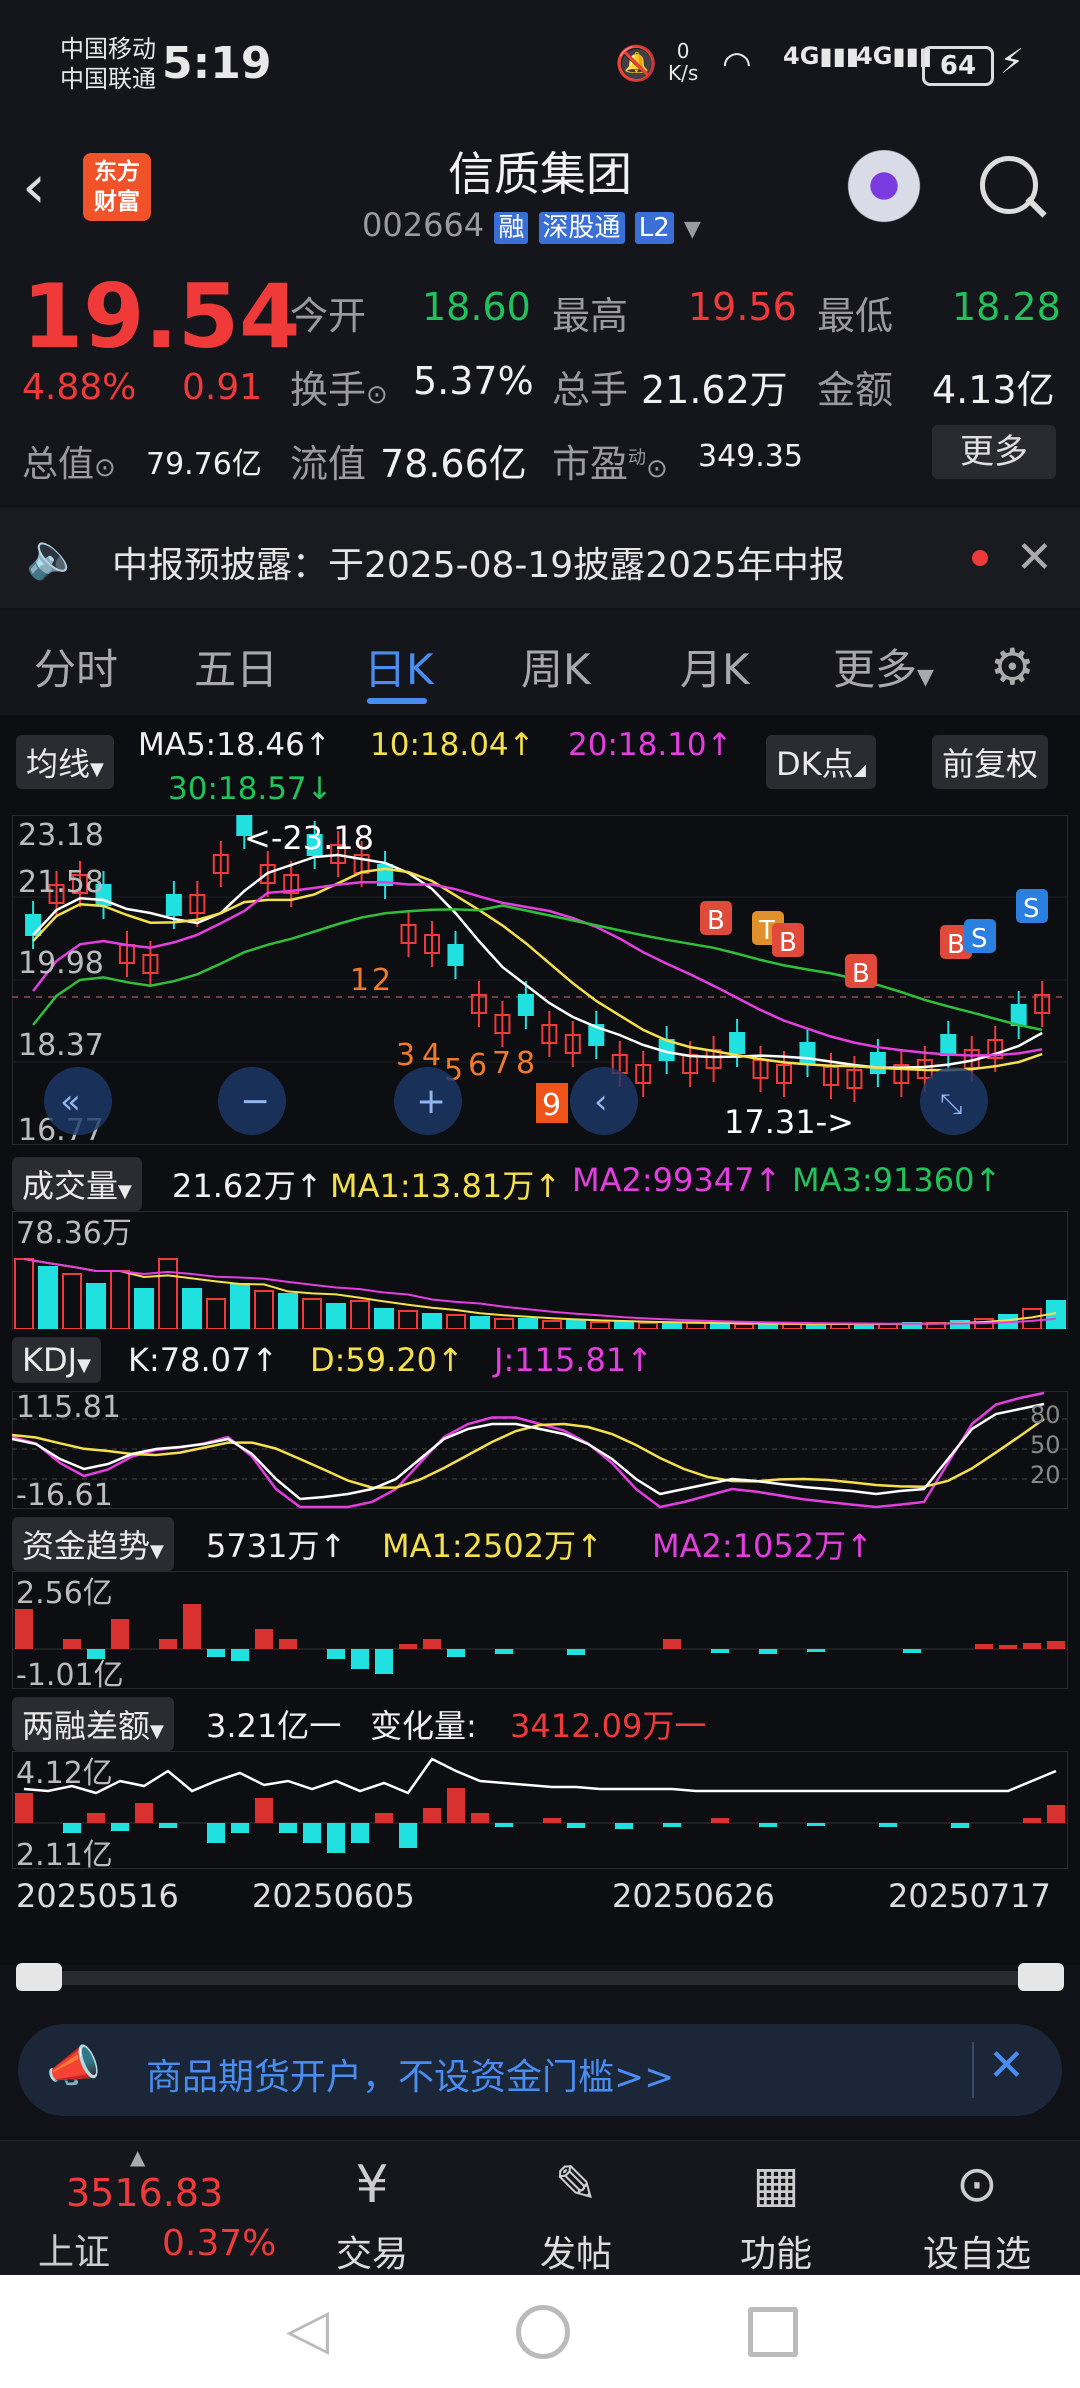 This screenshot has height=2388, width=1080. I want to click on ma20-value: 20:18.10↑, so click(650, 745).